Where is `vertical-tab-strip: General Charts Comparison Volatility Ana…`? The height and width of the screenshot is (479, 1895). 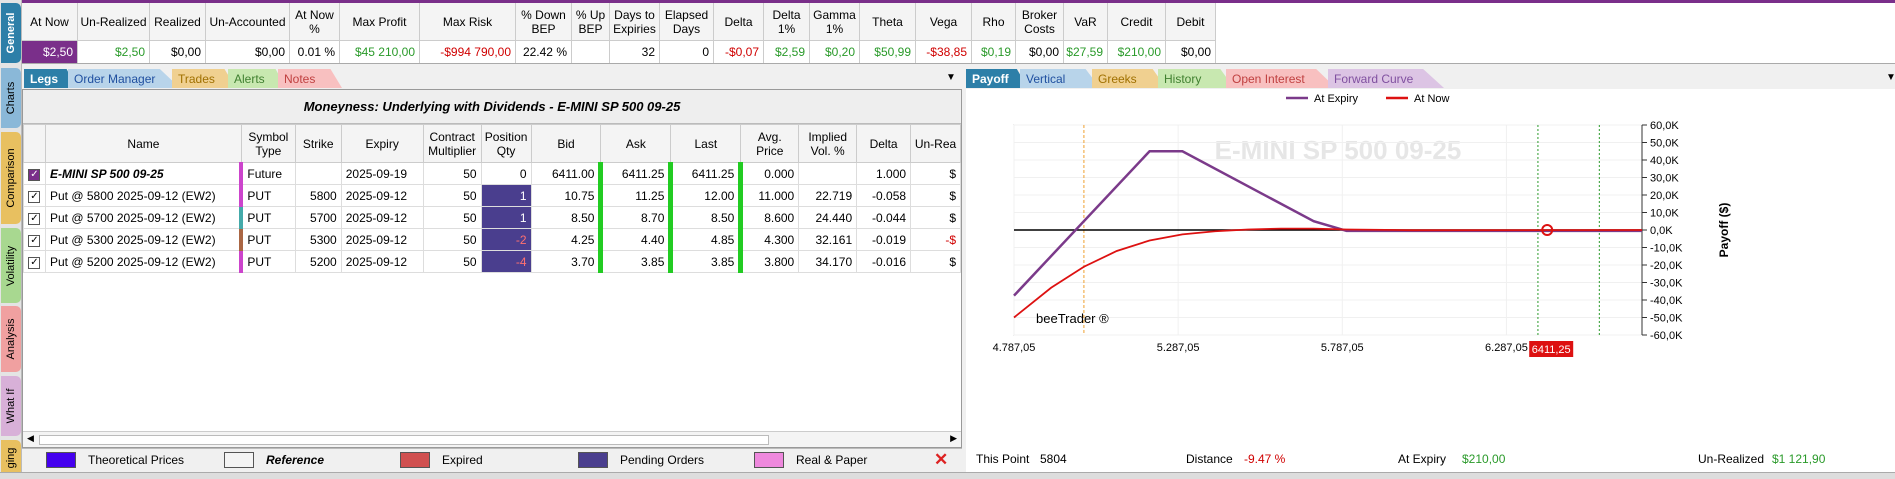 vertical-tab-strip: General Charts Comparison Volatility Ana… is located at coordinates (11, 239).